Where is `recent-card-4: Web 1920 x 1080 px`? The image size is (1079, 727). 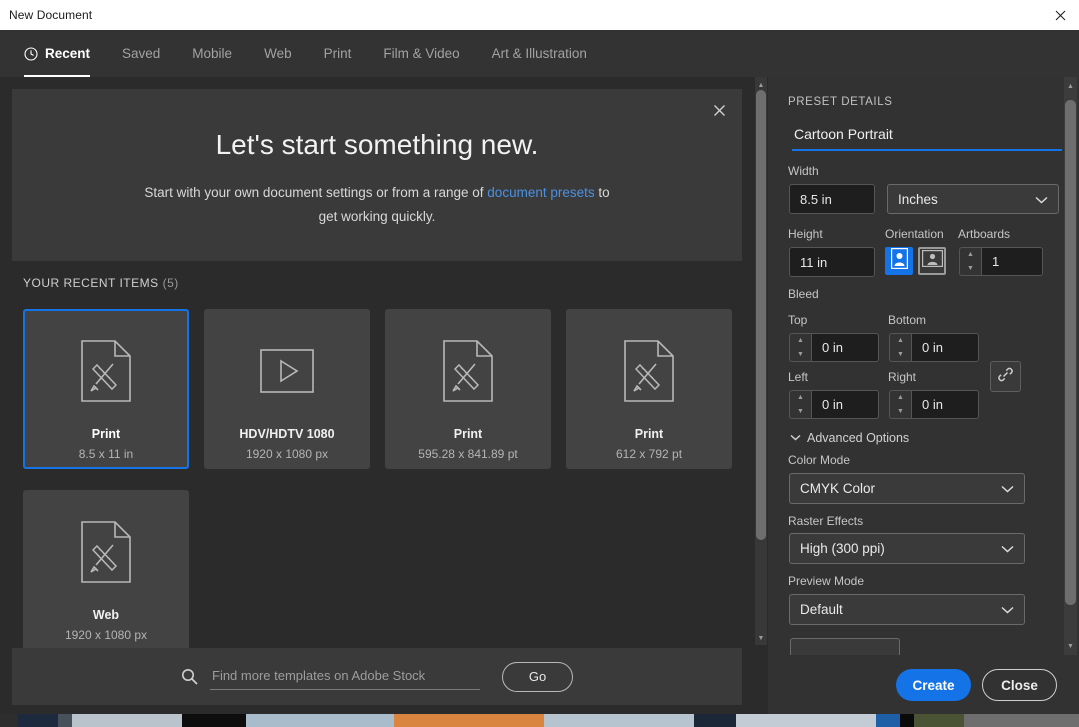 recent-card-4: Web 1920 x 1080 px is located at coordinates (106, 570).